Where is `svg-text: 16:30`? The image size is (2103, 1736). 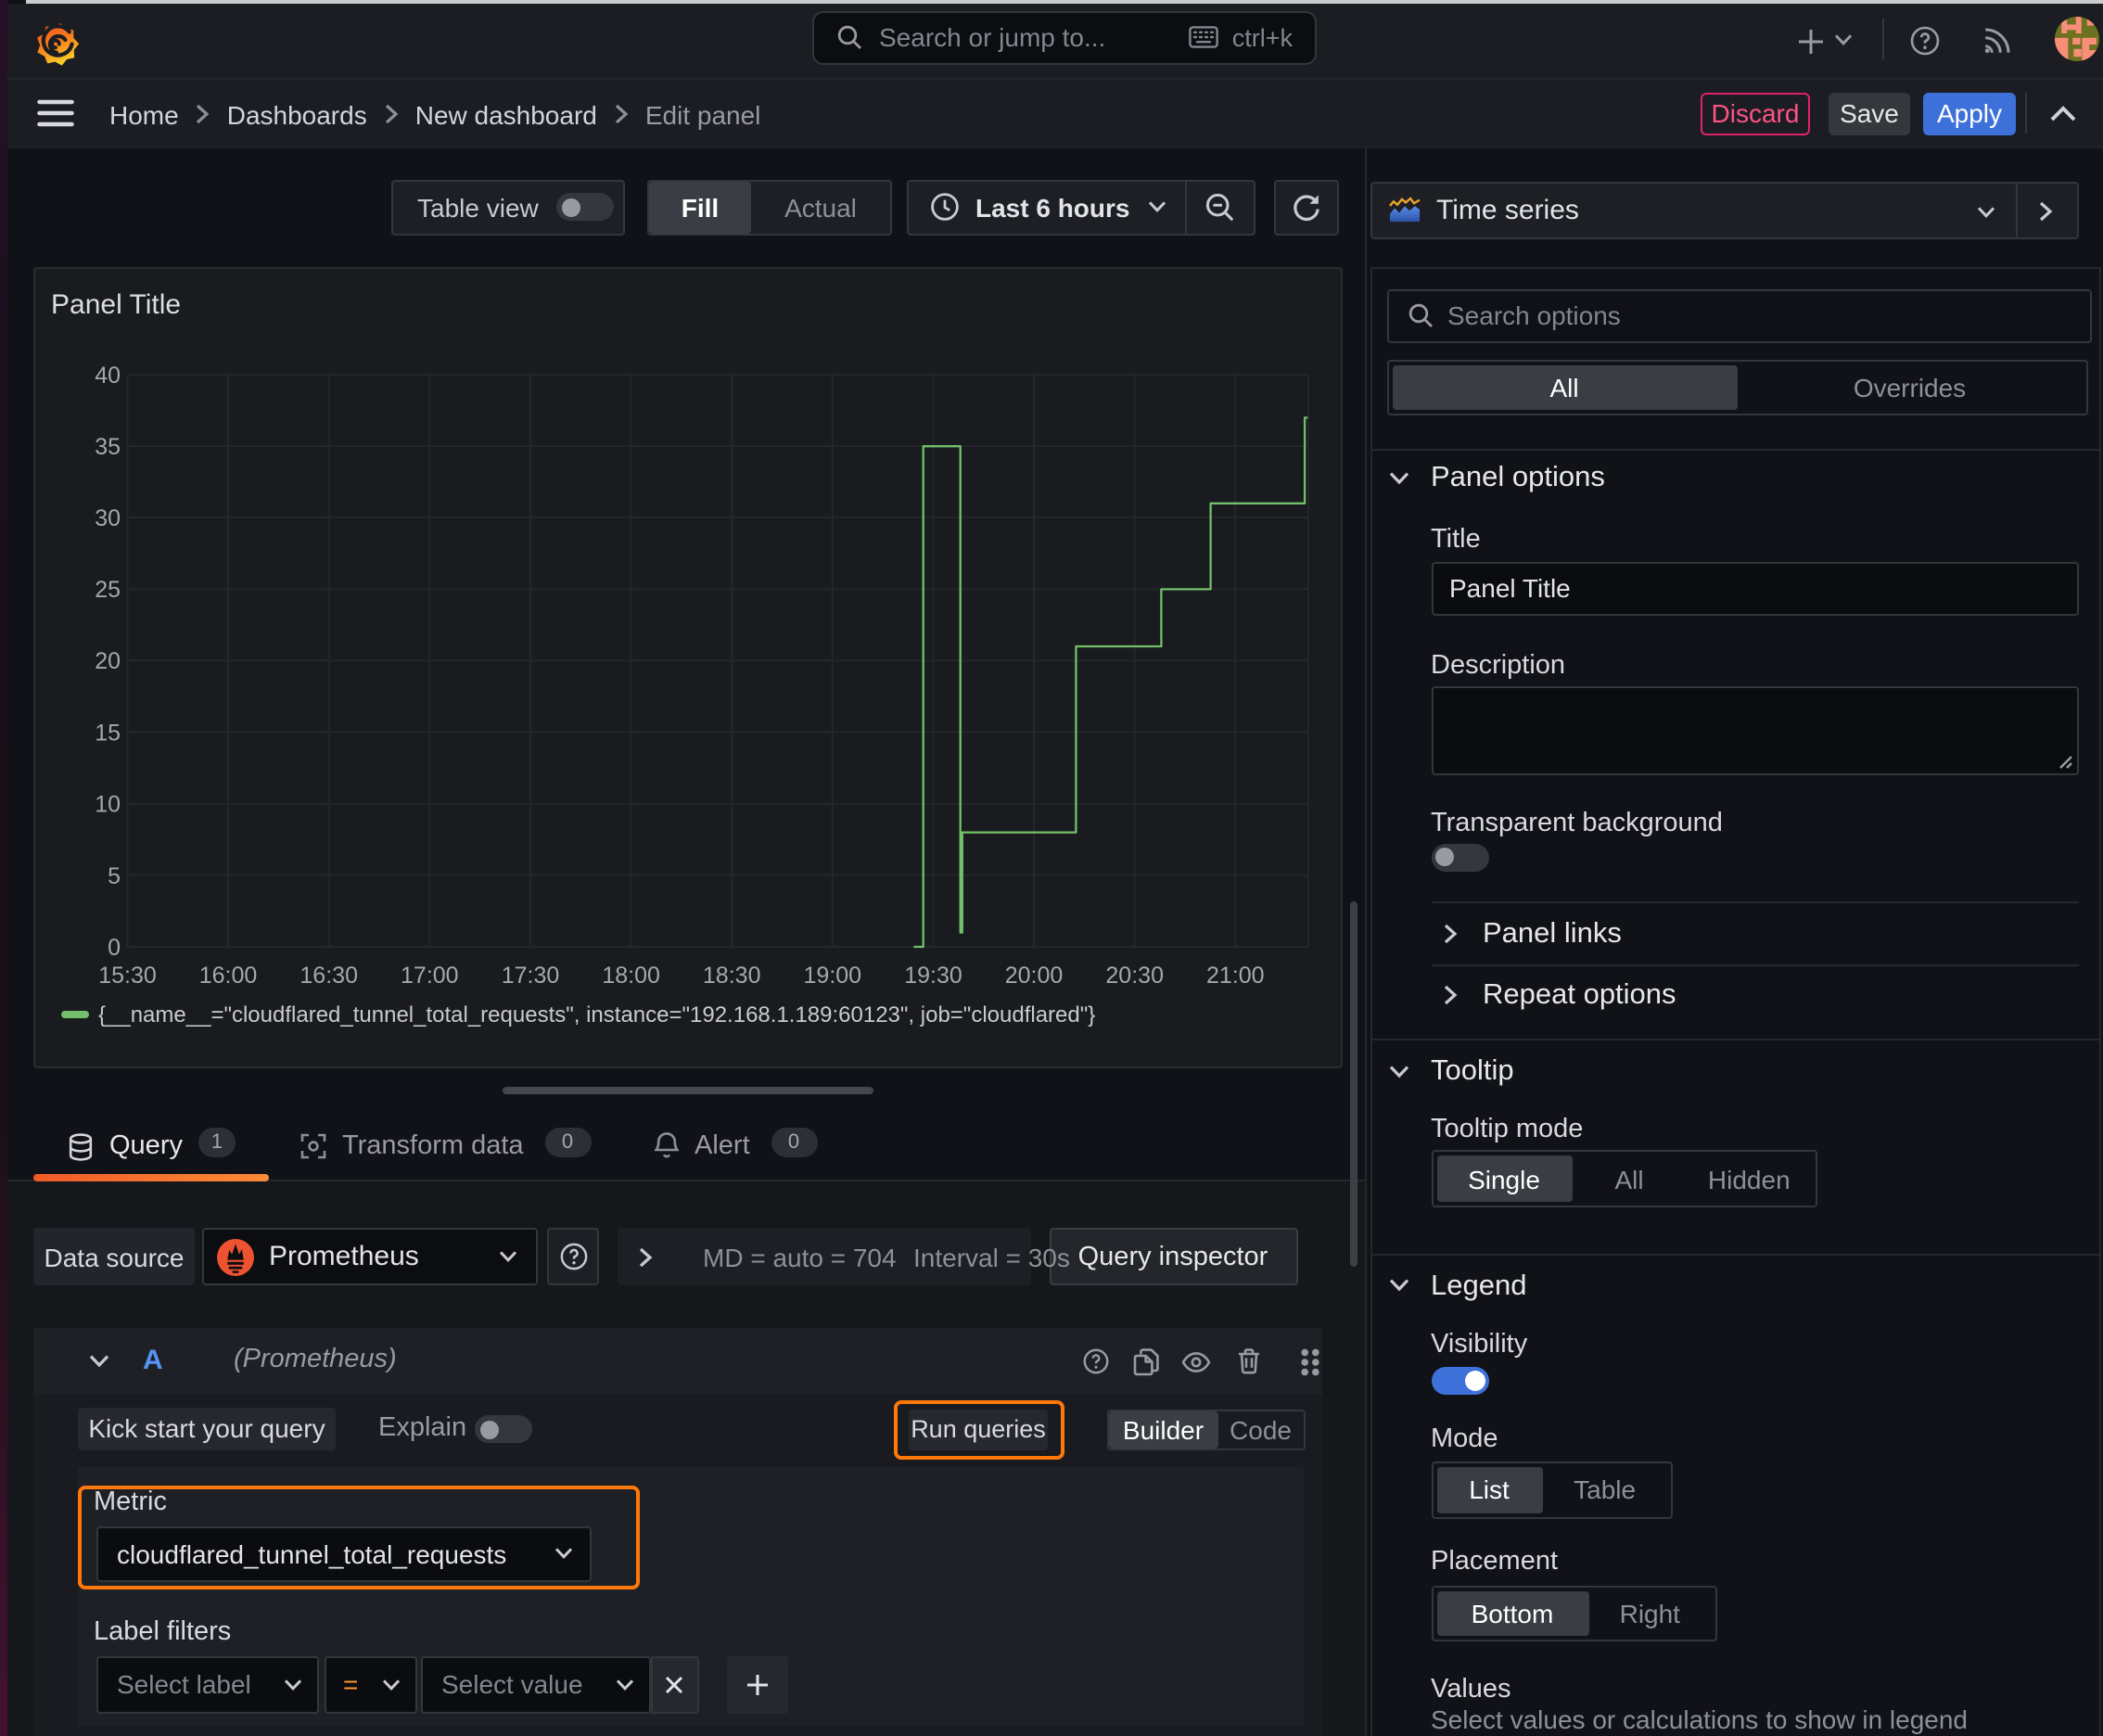
svg-text: 16:30 is located at coordinates (329, 975).